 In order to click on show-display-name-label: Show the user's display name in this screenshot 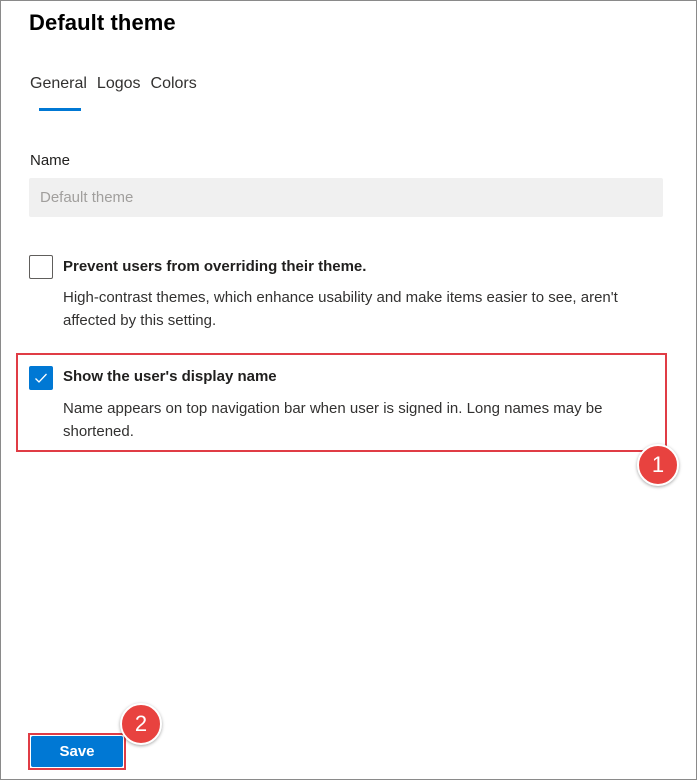, I will do `click(170, 376)`.